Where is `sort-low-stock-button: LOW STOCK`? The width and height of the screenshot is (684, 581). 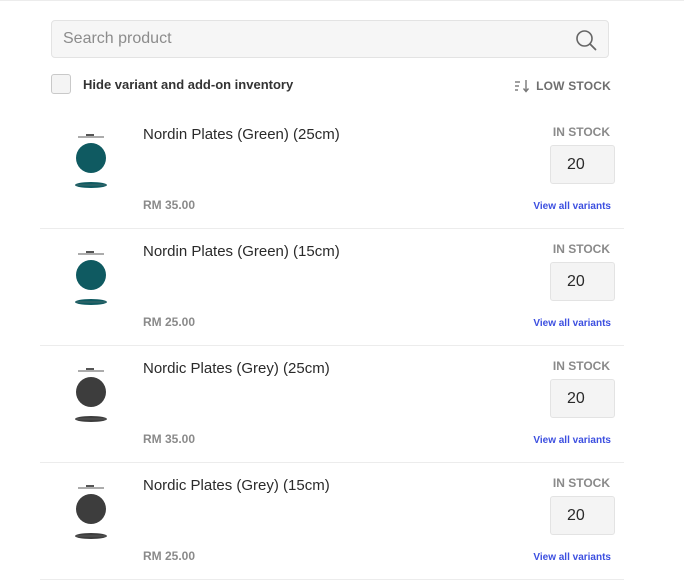 sort-low-stock-button: LOW STOCK is located at coordinates (562, 86).